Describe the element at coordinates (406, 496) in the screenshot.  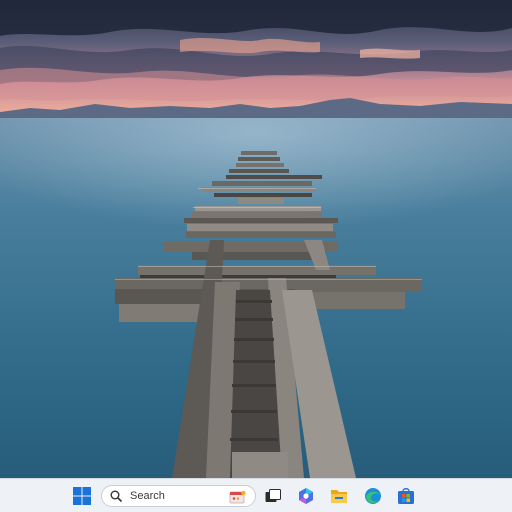
I see `microsoft-store-icon` at that location.